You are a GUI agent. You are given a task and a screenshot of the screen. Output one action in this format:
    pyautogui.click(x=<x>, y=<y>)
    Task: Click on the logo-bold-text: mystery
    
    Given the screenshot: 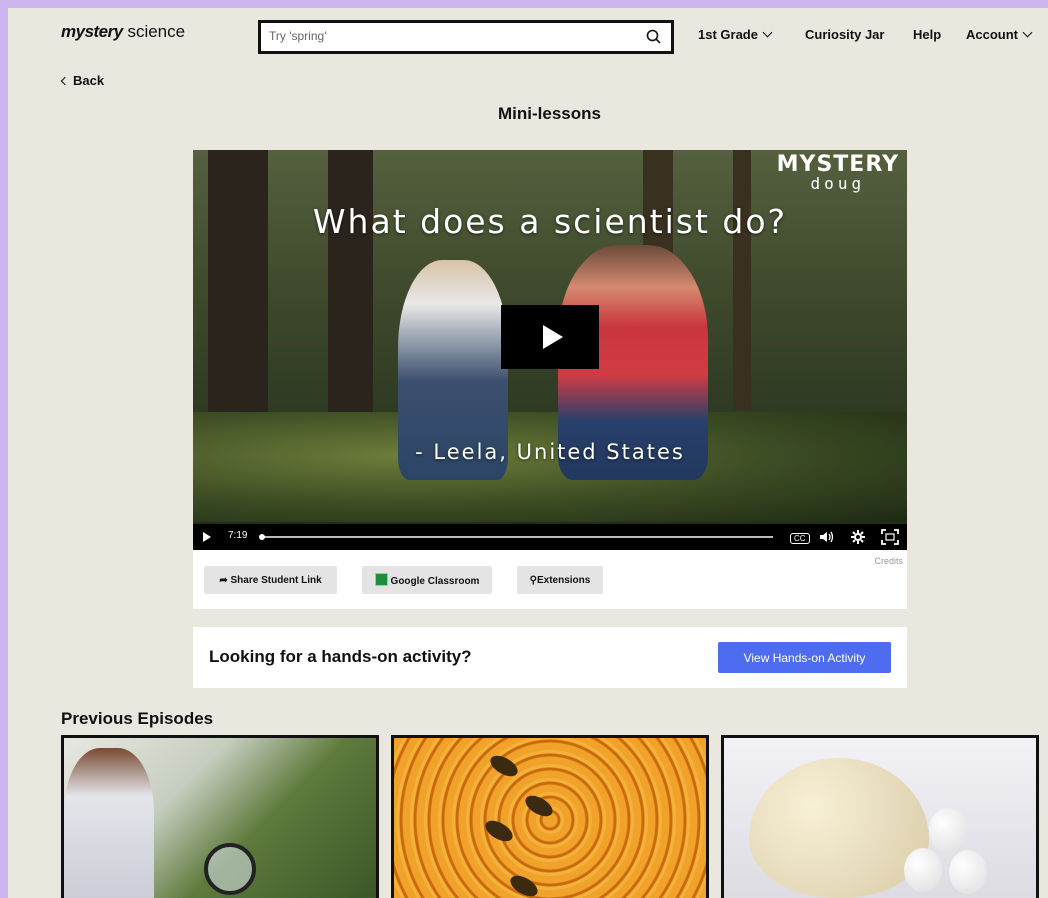 What is the action you would take?
    pyautogui.click(x=92, y=31)
    